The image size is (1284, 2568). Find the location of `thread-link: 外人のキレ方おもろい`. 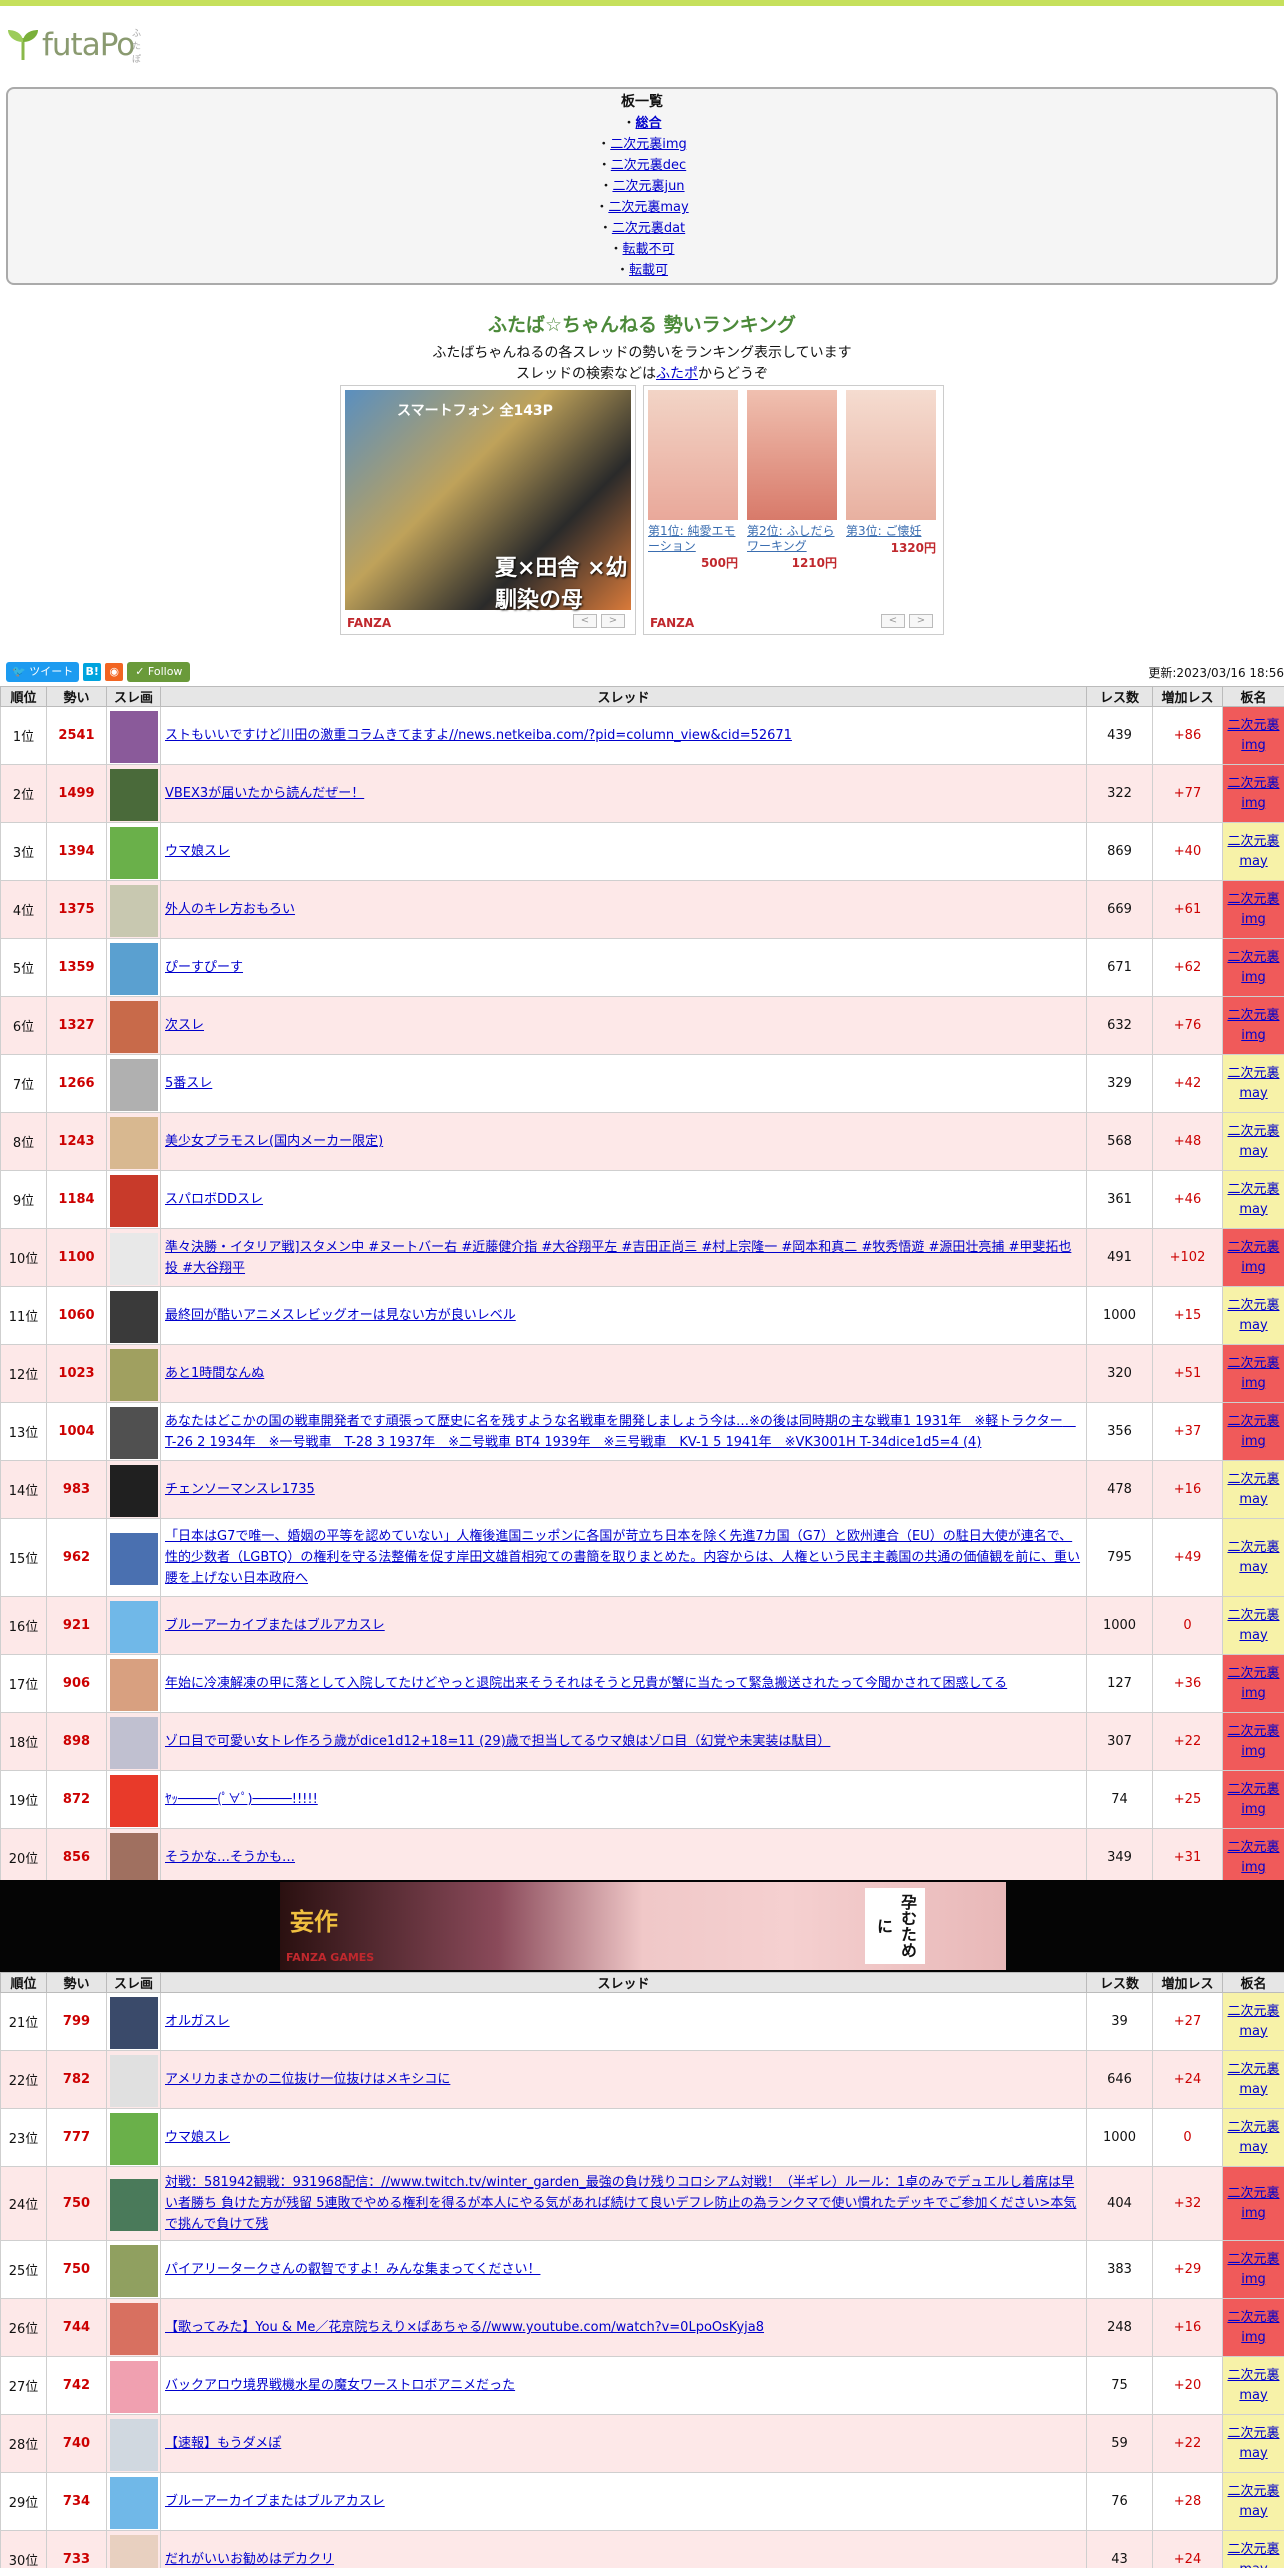

thread-link: 外人のキレ方おもろい is located at coordinates (230, 909).